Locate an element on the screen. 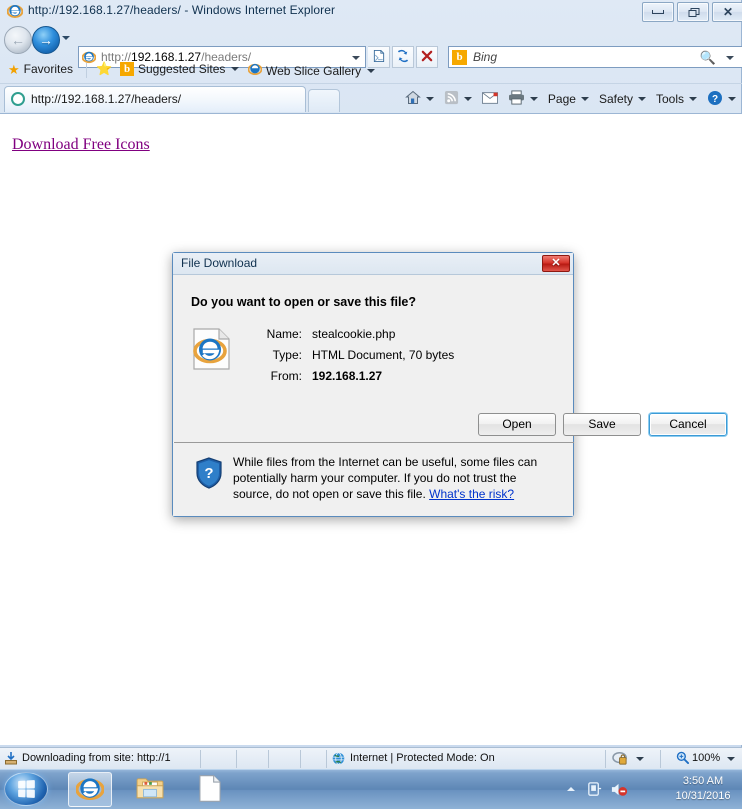 The width and height of the screenshot is (742, 809). zoom-magnifier-icon is located at coordinates (682, 759).